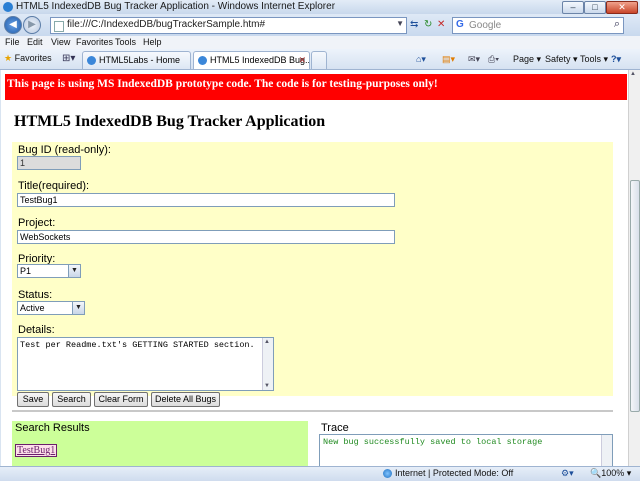  What do you see at coordinates (121, 399) in the screenshot?
I see `clear-form-button: Clear Form` at bounding box center [121, 399].